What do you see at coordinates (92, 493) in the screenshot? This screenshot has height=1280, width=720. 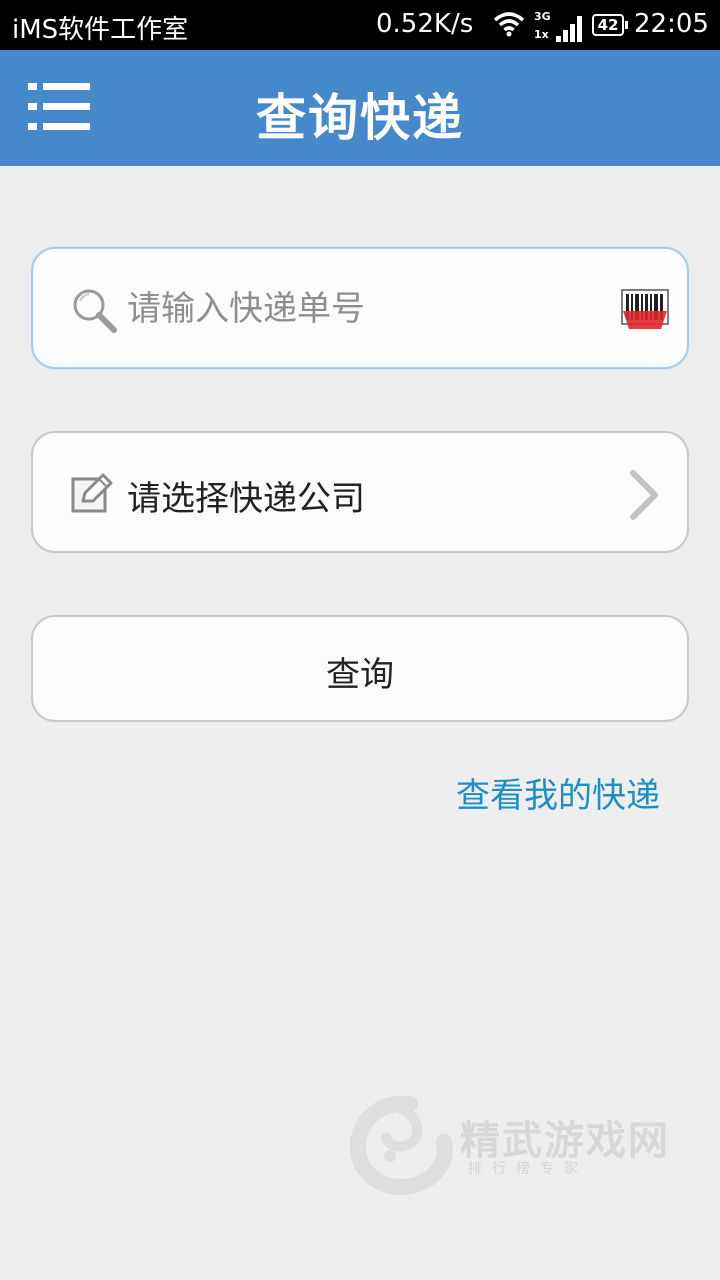 I see `edit-icon` at bounding box center [92, 493].